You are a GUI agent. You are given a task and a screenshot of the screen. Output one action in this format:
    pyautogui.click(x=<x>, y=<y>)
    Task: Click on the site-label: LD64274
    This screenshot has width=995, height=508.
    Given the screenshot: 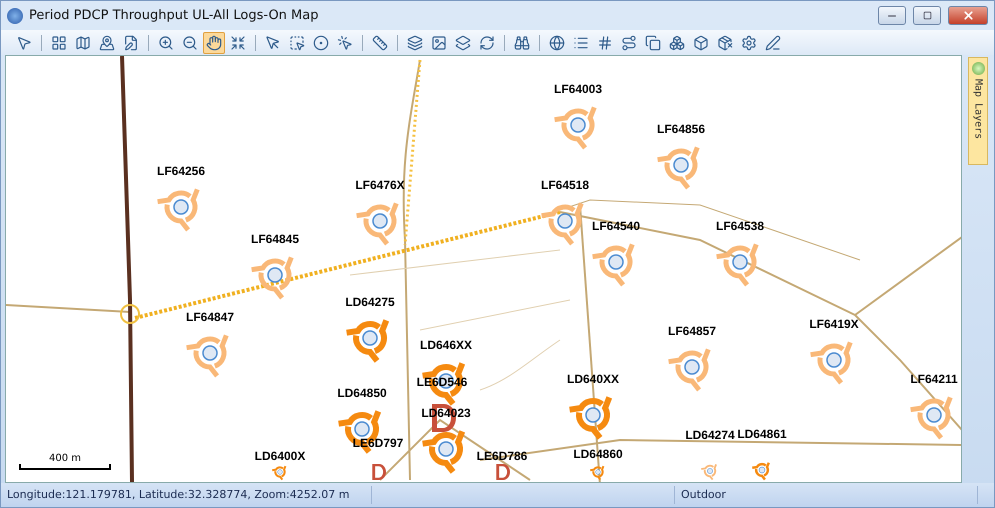 What is the action you would take?
    pyautogui.click(x=710, y=435)
    